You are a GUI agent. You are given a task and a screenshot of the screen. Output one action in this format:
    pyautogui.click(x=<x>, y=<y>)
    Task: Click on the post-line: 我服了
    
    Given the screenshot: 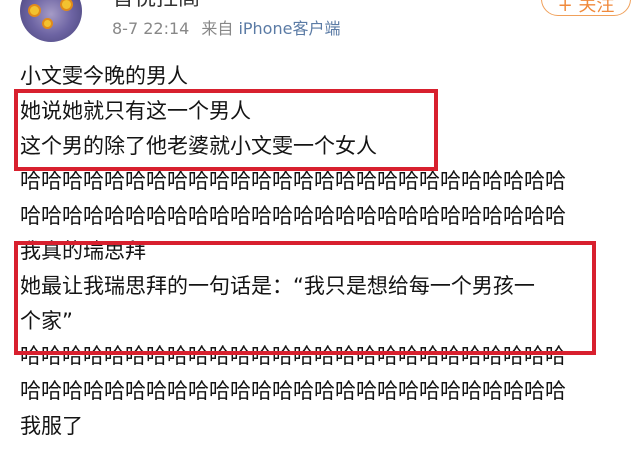 What is the action you would take?
    pyautogui.click(x=51, y=426)
    